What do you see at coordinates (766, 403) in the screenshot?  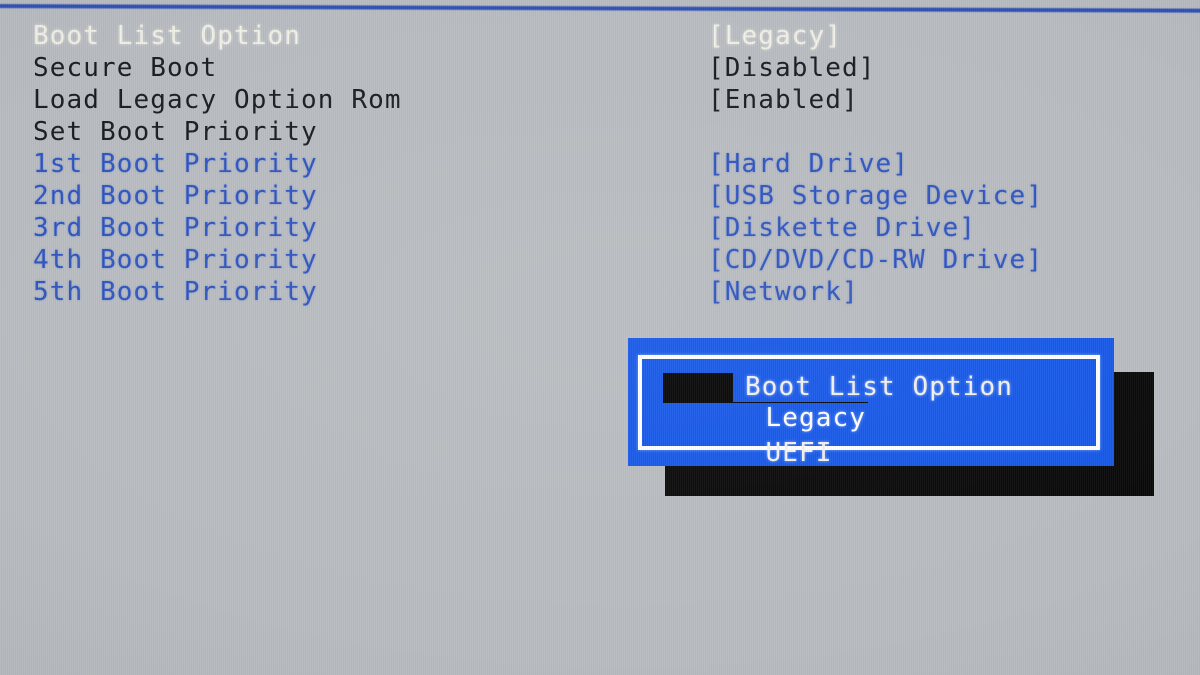 I see `dialog-option-legacy: Legacy` at bounding box center [766, 403].